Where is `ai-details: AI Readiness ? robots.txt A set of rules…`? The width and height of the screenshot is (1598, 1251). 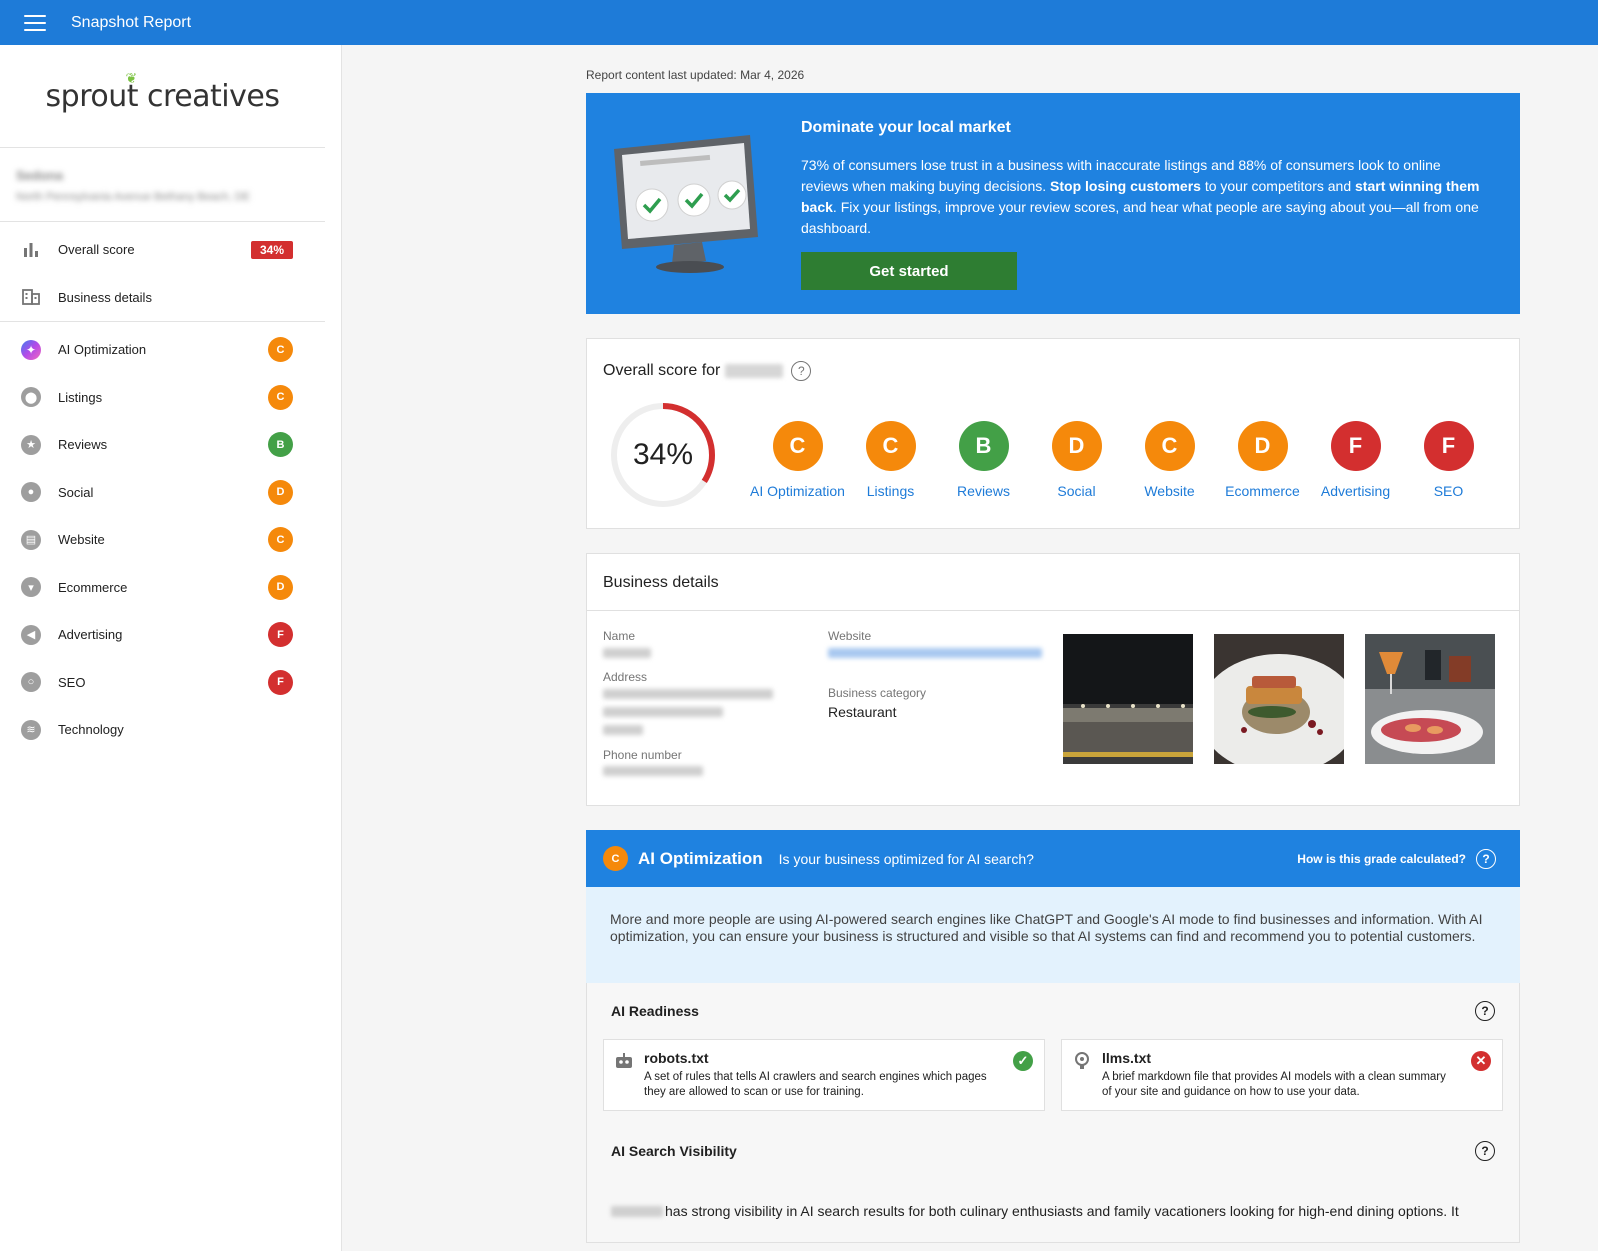 ai-details: AI Readiness ? robots.txt A set of rules… is located at coordinates (1053, 1113).